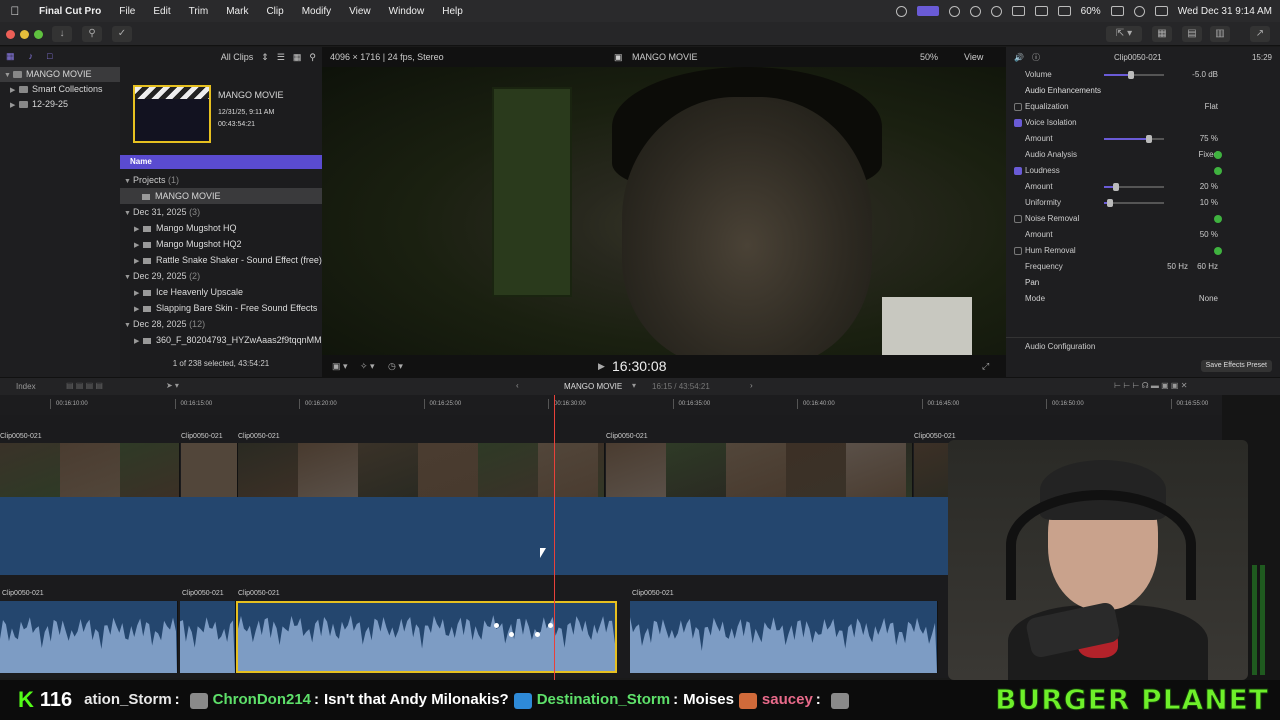  I want to click on keyword-icon: ⚲, so click(92, 34).